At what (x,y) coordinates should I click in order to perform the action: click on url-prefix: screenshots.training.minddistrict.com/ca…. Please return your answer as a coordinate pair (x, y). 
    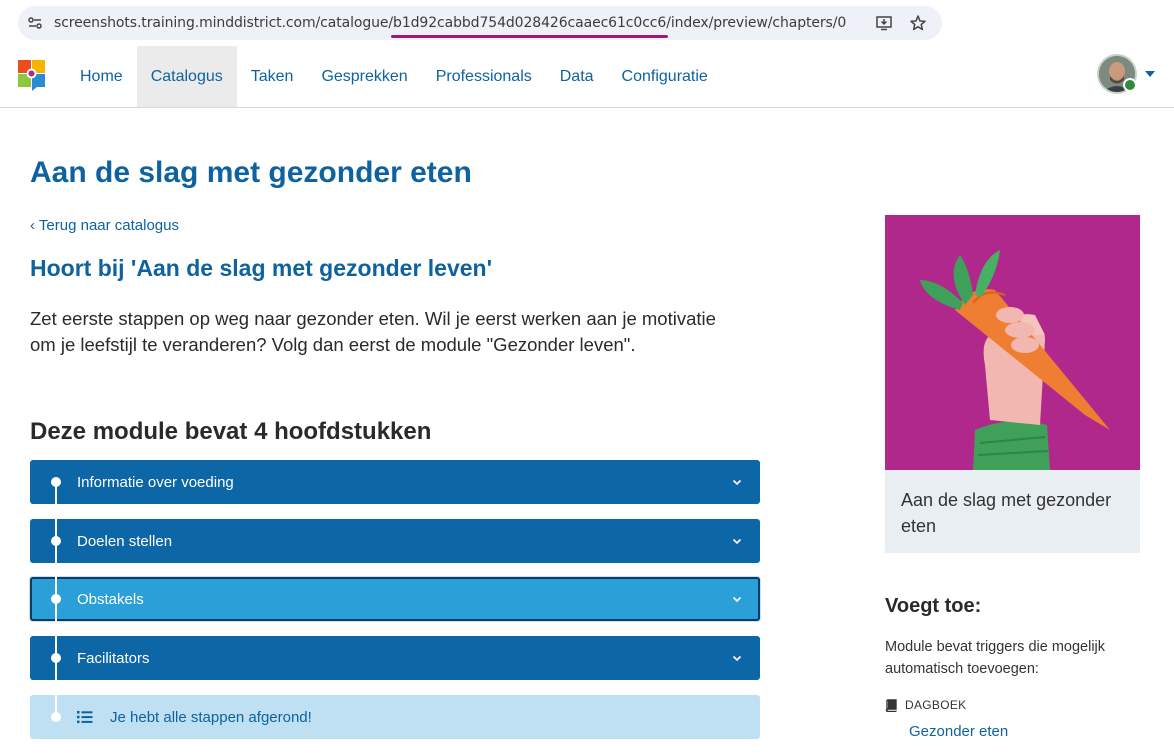
    Looking at the image, I should click on (224, 23).